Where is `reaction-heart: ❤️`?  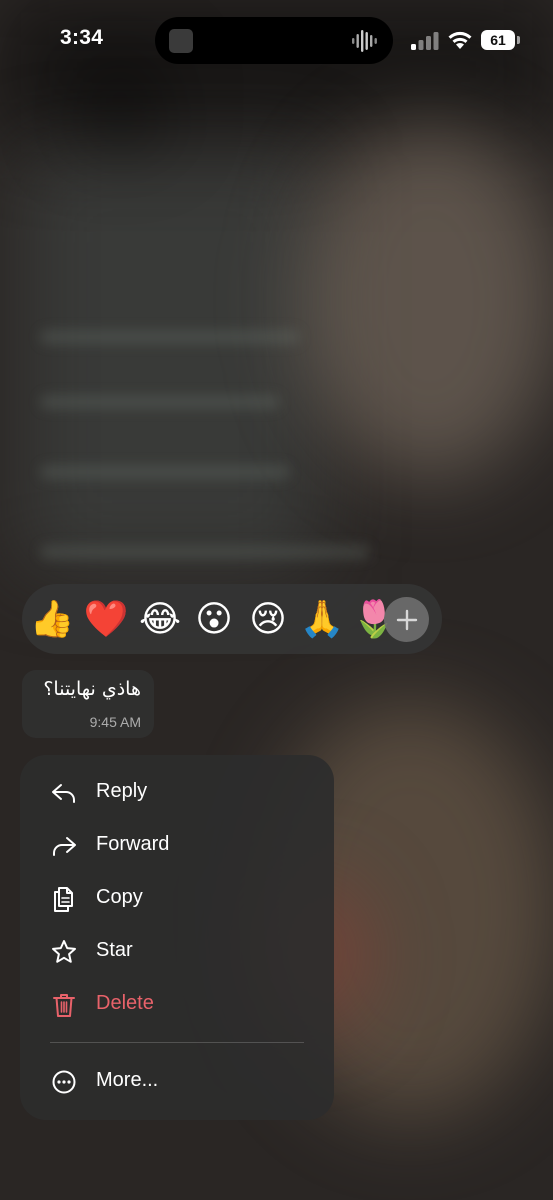
reaction-heart: ❤️ is located at coordinates (106, 619).